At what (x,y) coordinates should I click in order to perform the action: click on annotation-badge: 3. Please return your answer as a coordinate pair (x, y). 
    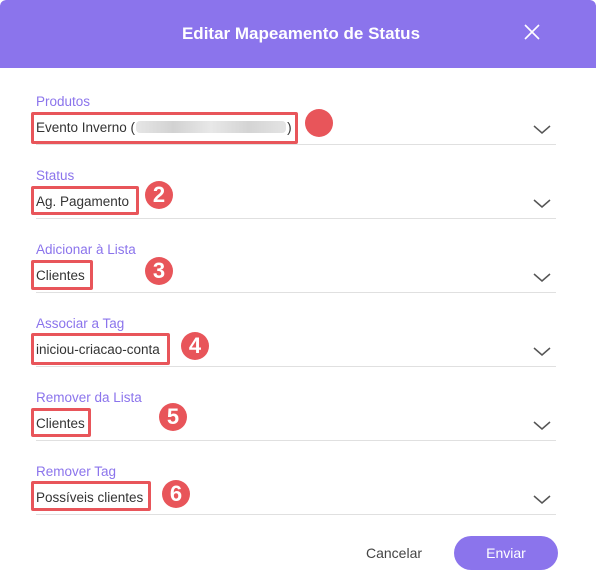
    Looking at the image, I should click on (159, 271).